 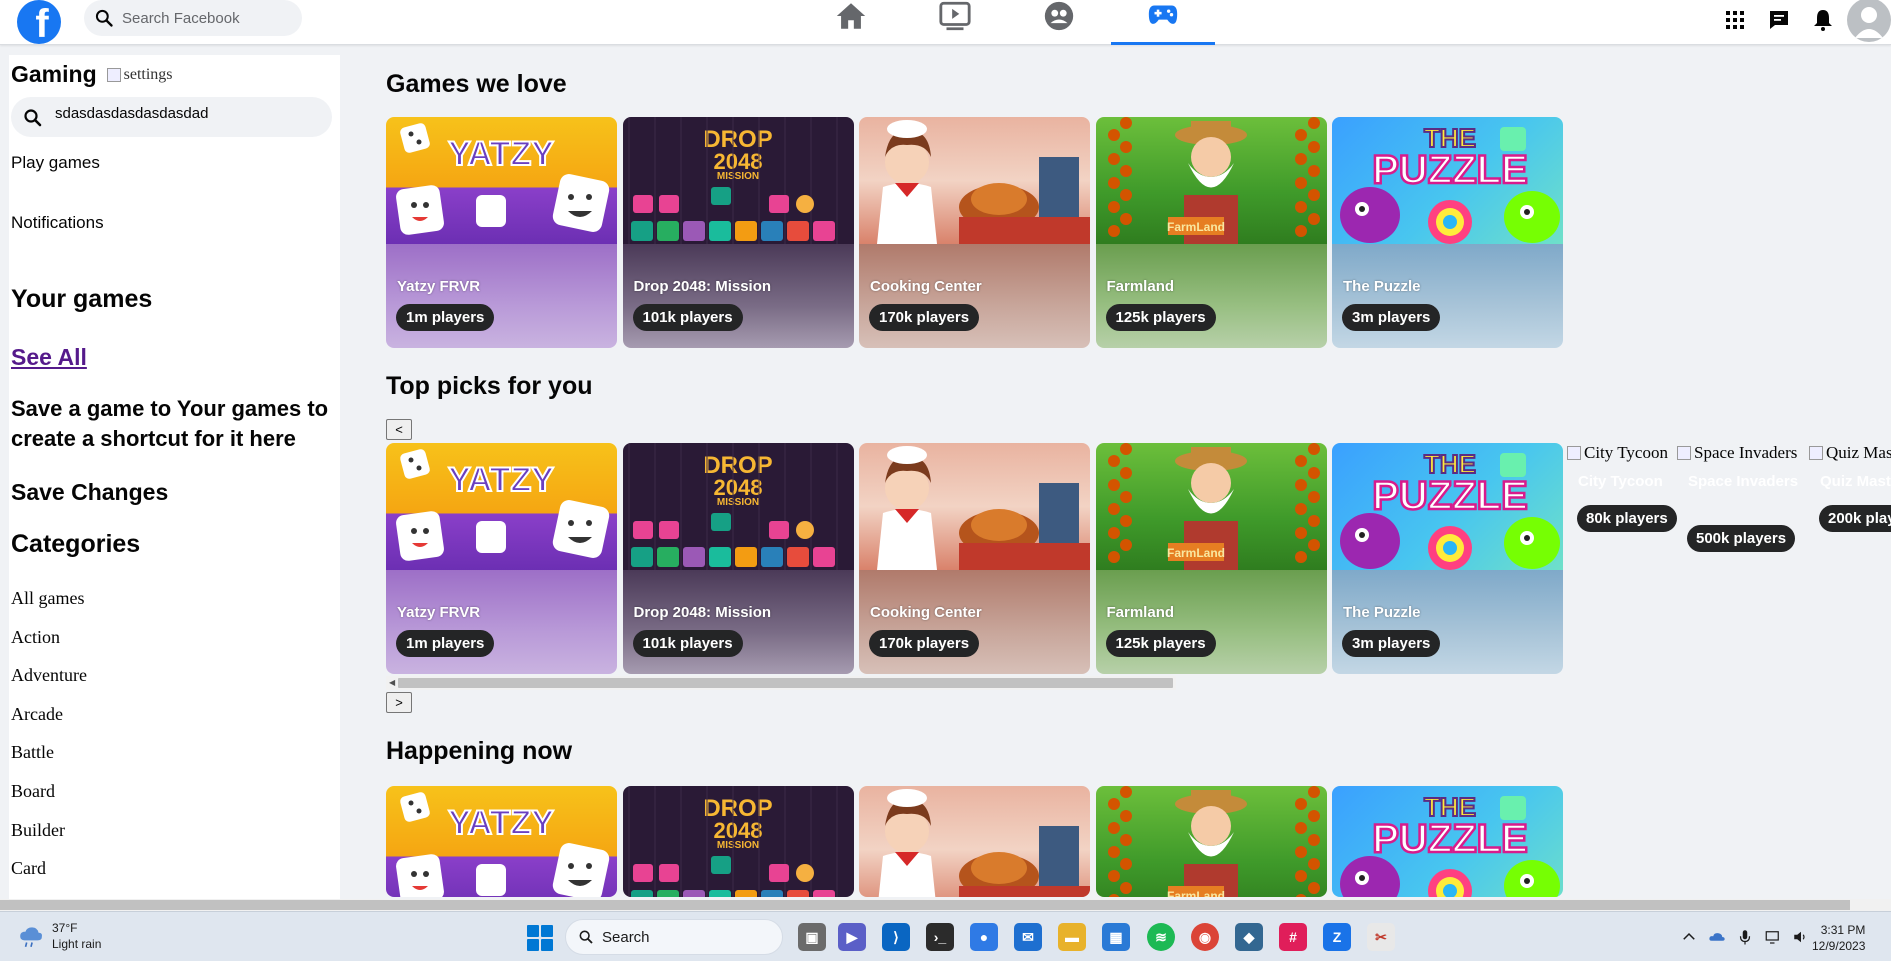 I want to click on facebook-logo: f, so click(x=39, y=22).